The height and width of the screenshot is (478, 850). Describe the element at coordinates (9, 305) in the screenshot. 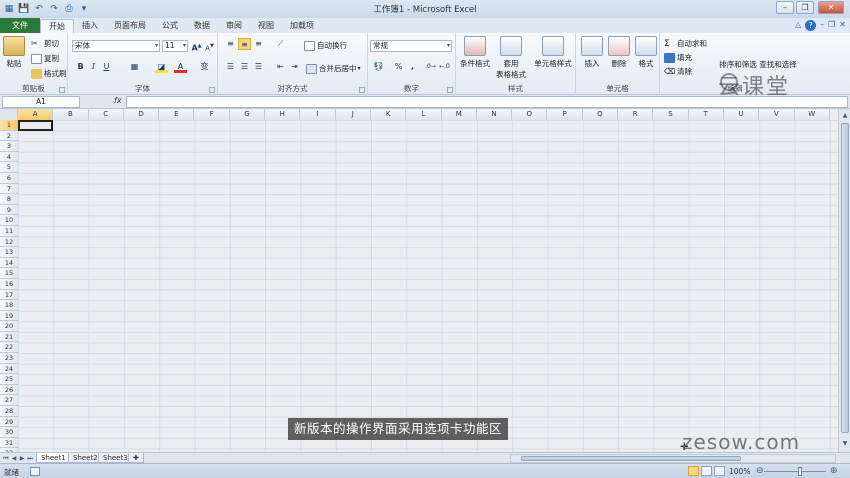

I see `row-header: 18` at that location.